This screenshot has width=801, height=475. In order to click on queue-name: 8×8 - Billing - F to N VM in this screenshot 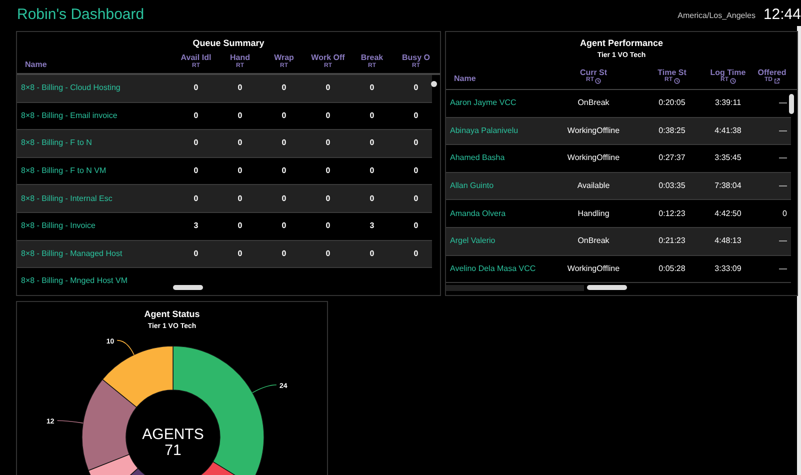, I will do `click(64, 171)`.